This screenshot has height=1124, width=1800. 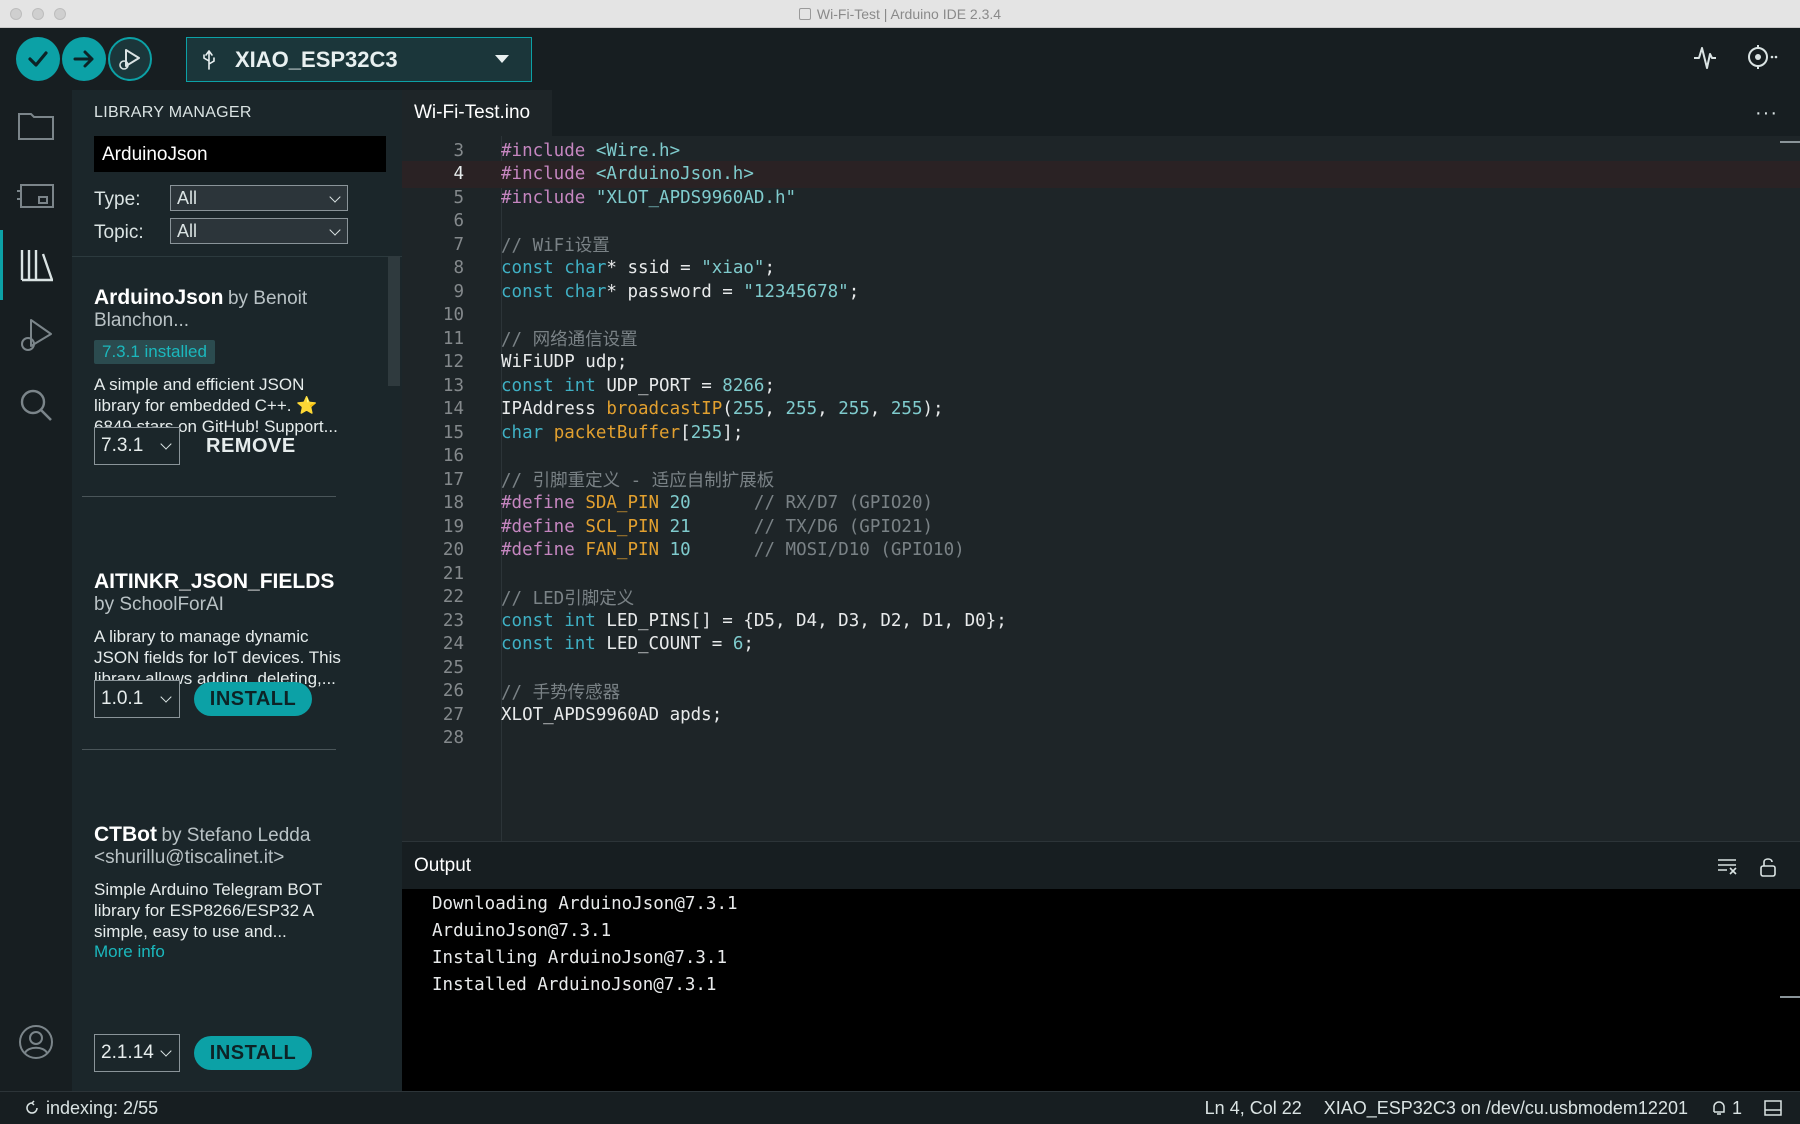 What do you see at coordinates (453, 644) in the screenshot?
I see `line-number: 24` at bounding box center [453, 644].